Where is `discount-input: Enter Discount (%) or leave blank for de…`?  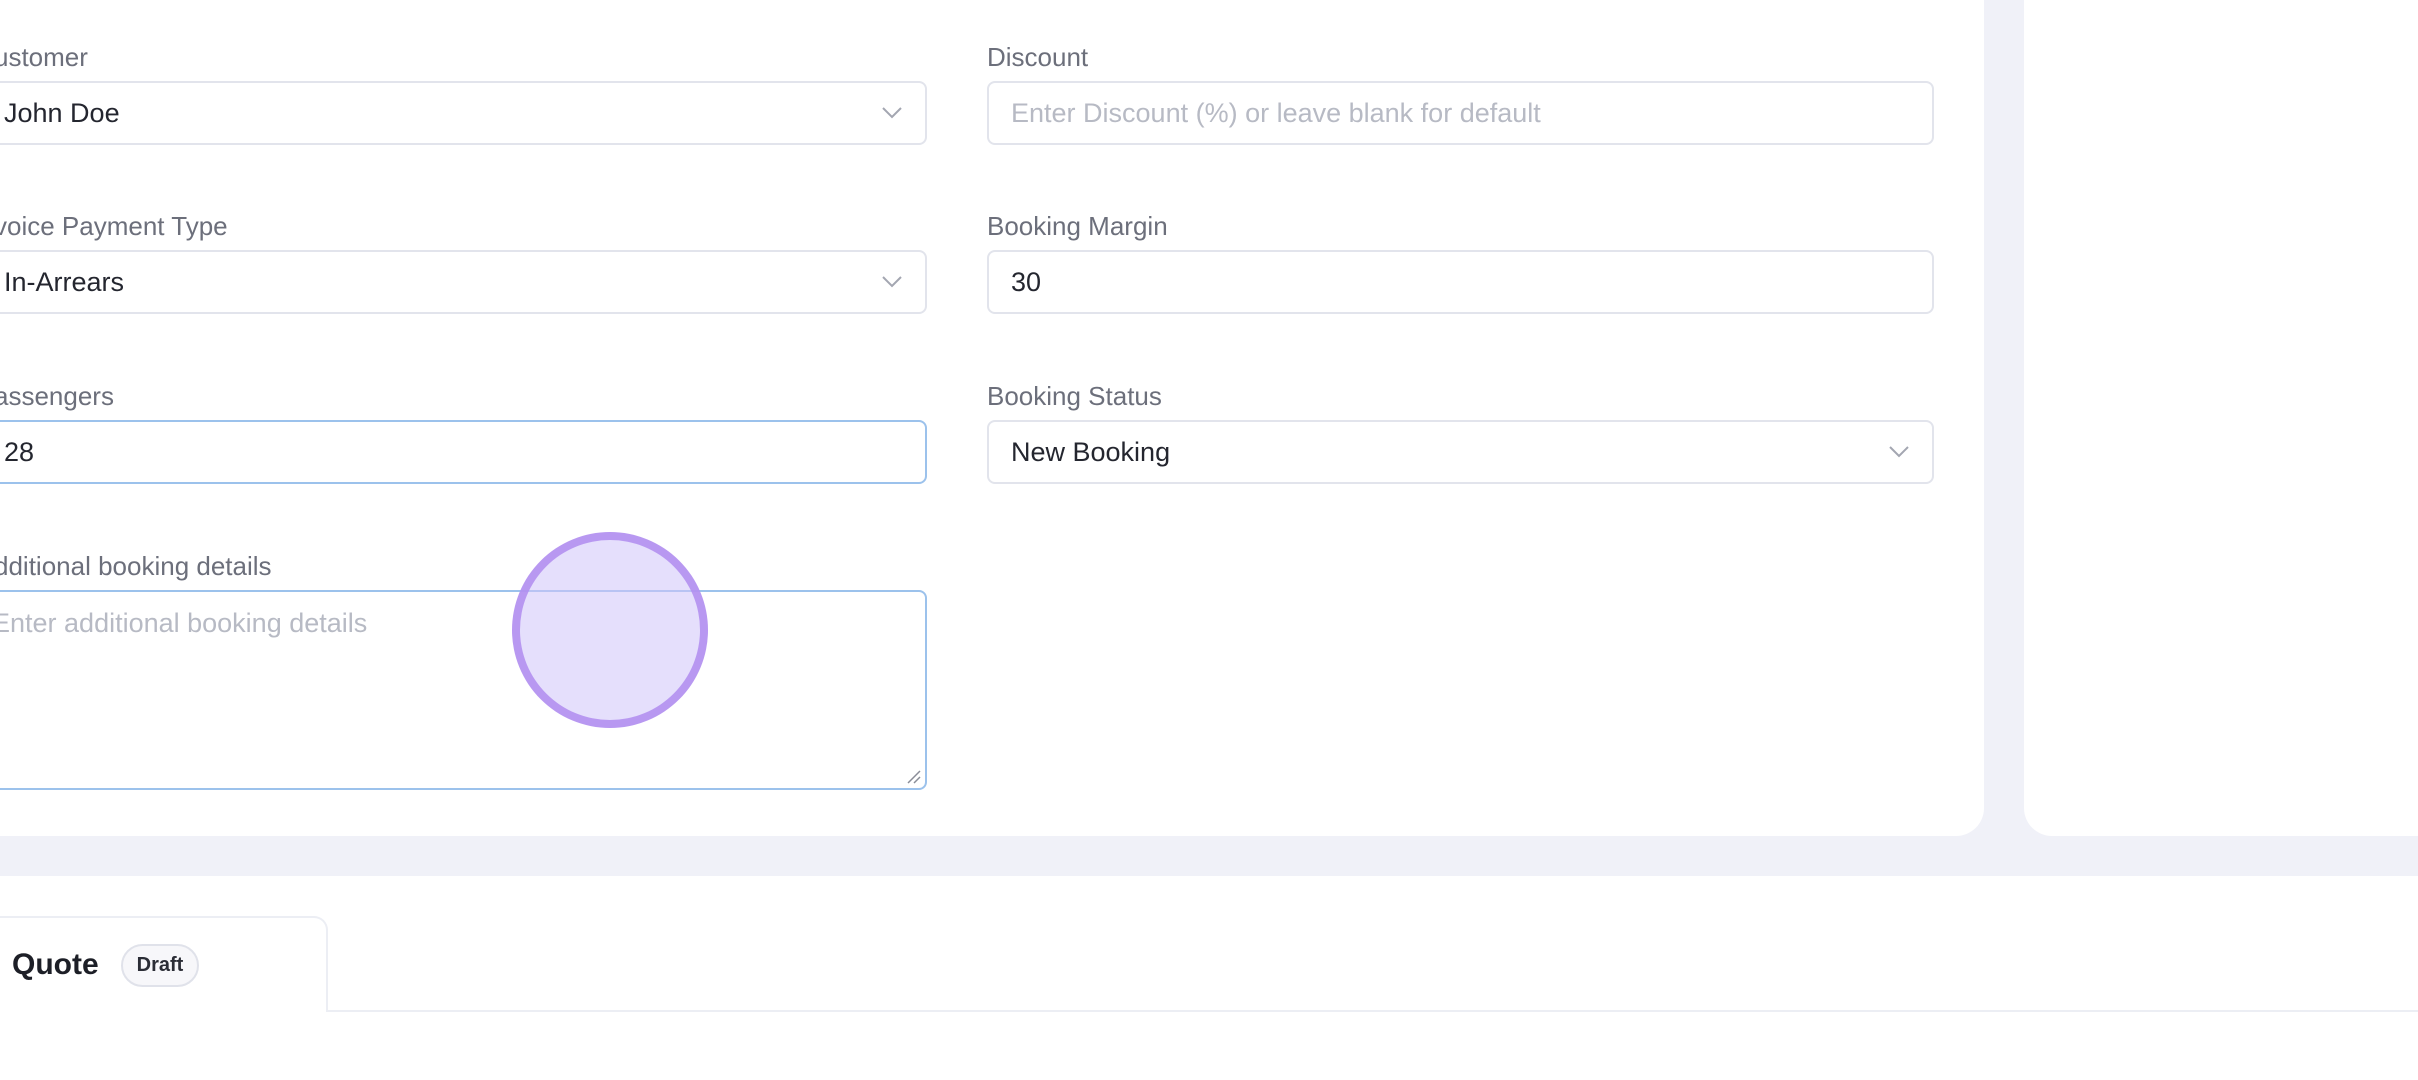 discount-input: Enter Discount (%) or leave blank for de… is located at coordinates (1460, 113).